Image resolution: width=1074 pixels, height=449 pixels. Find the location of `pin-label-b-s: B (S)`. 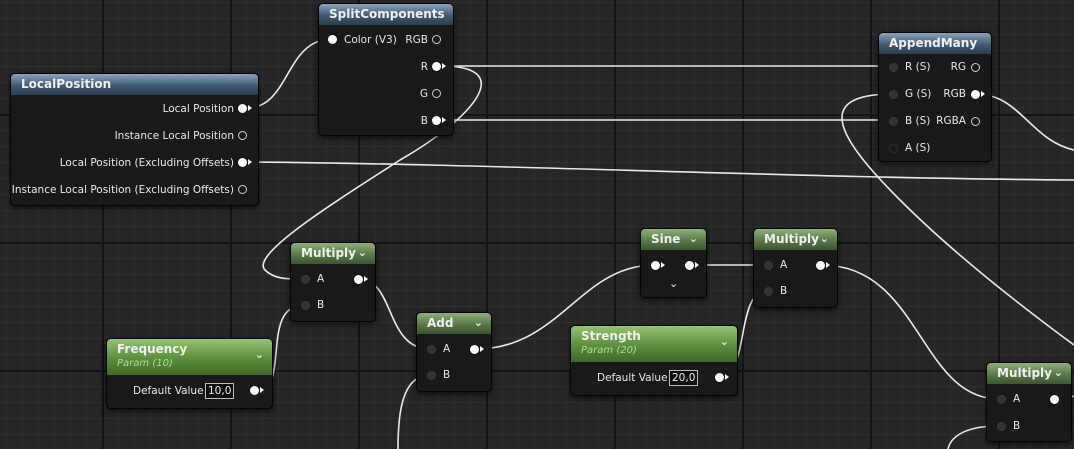

pin-label-b-s: B (S) is located at coordinates (918, 121).